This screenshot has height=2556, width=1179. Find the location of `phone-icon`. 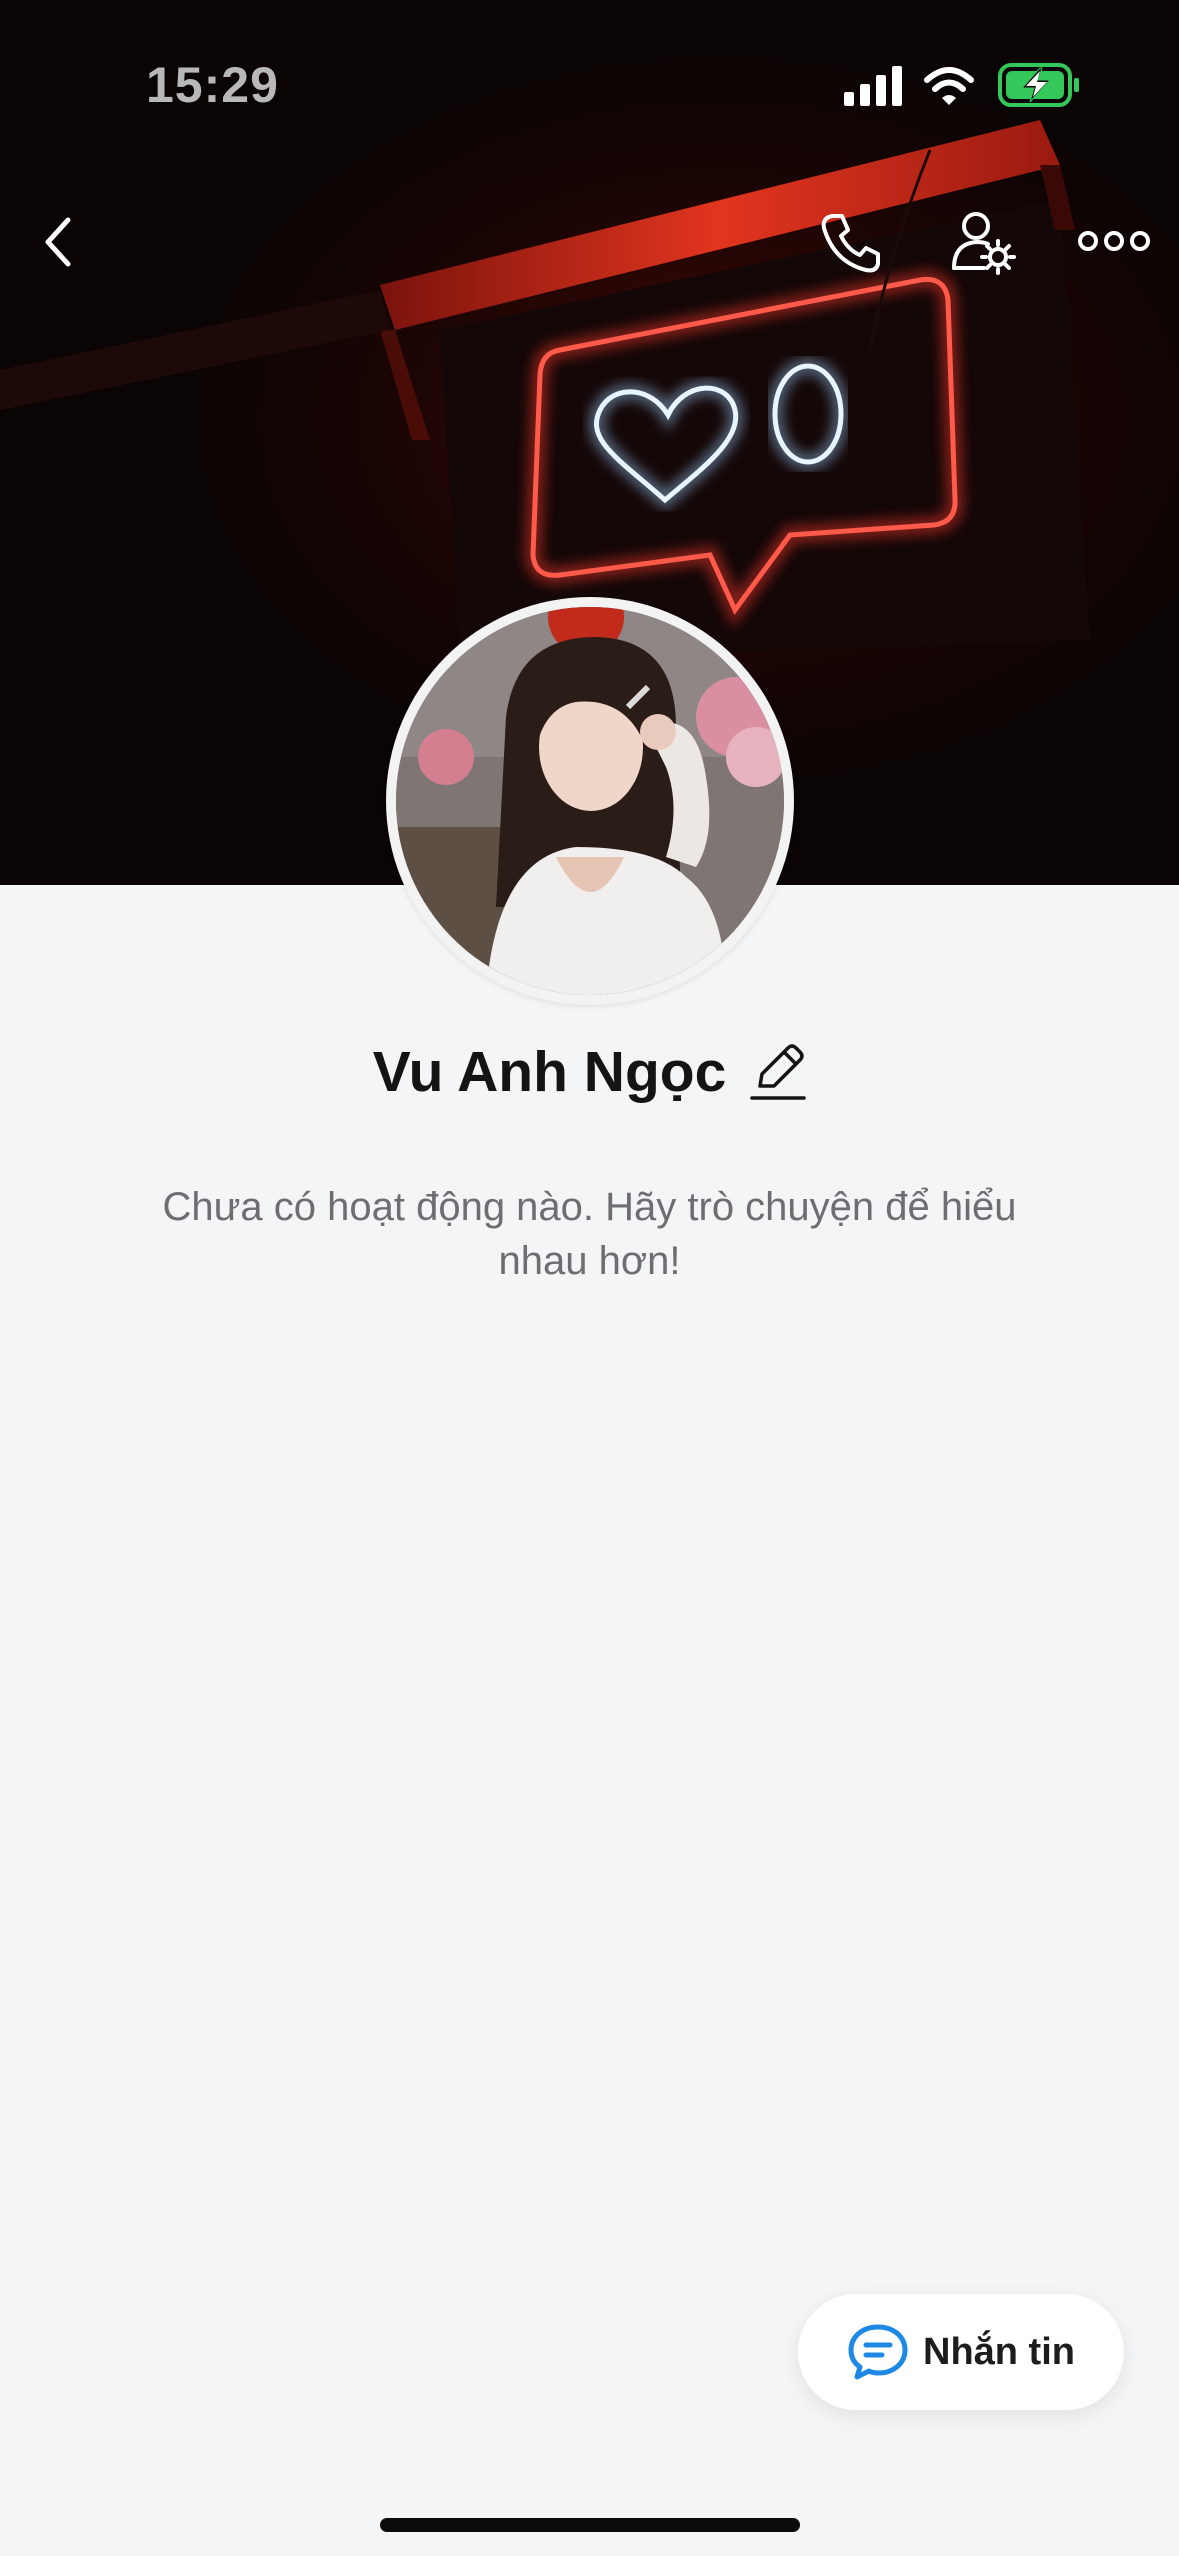

phone-icon is located at coordinates (851, 243).